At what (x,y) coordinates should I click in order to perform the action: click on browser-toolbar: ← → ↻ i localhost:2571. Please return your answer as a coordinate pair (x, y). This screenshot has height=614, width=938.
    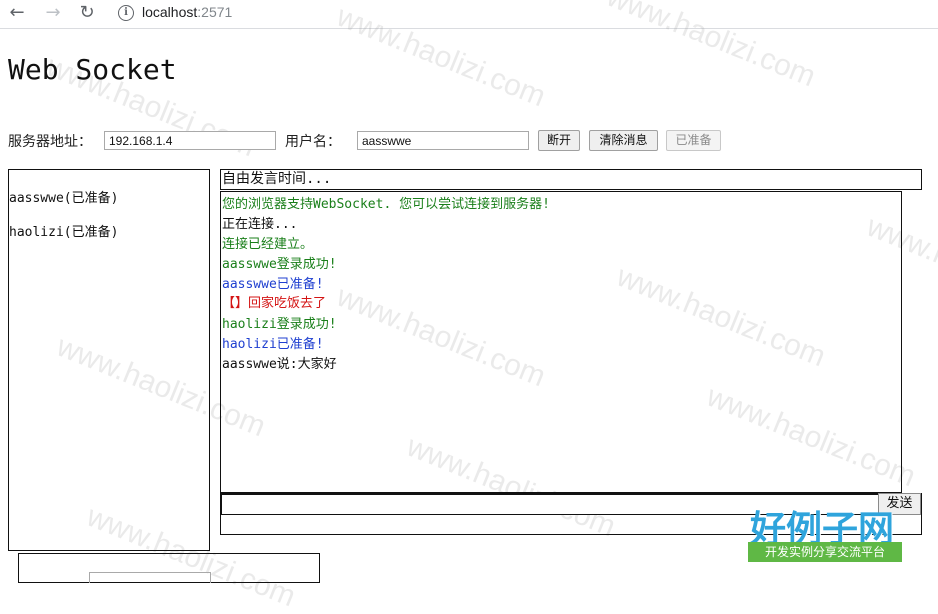
    Looking at the image, I should click on (469, 14).